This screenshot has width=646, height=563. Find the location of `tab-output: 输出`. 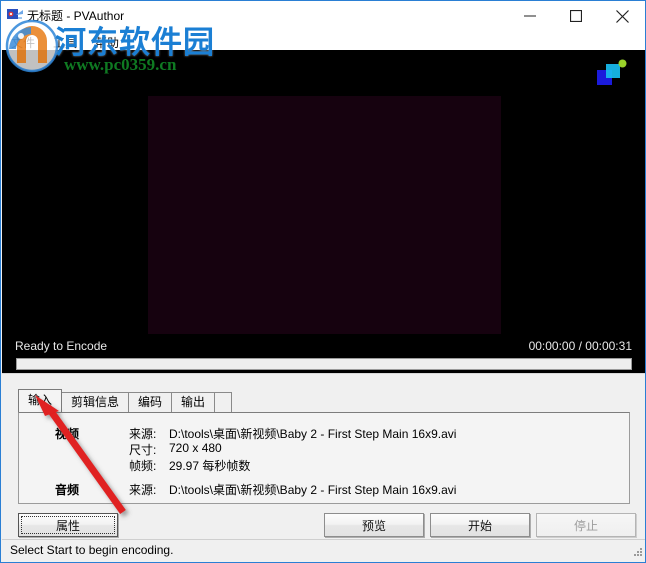

tab-output: 输出 is located at coordinates (193, 402).